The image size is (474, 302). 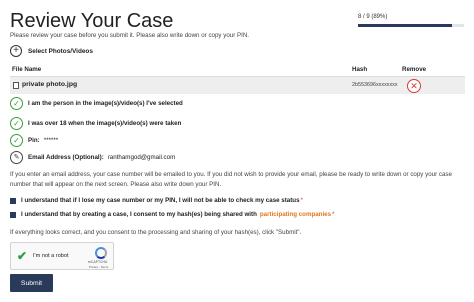 I want to click on captcha-checkmark-icon: ✔, so click(x=22, y=256).